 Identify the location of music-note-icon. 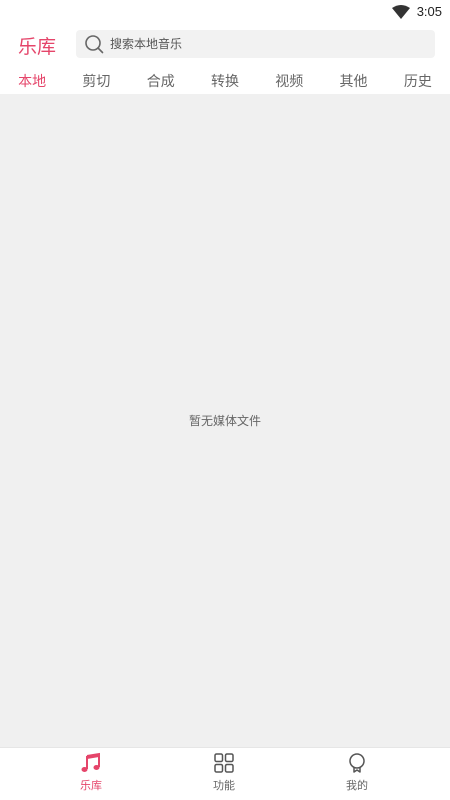
(90, 762).